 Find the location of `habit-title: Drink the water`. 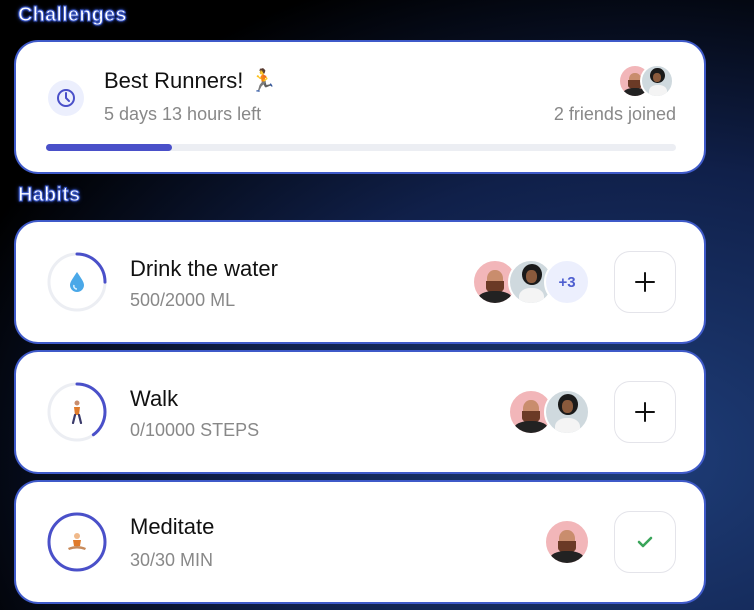

habit-title: Drink the water is located at coordinates (204, 268).